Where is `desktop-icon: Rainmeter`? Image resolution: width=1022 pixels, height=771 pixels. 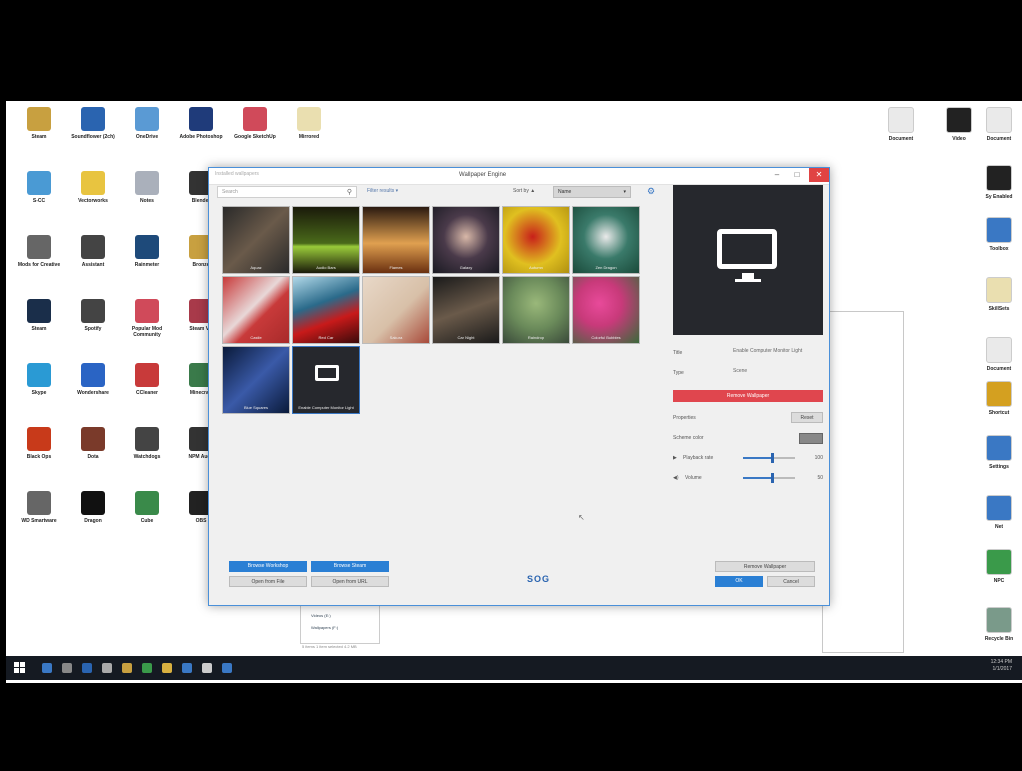
desktop-icon: Rainmeter is located at coordinates (147, 251).